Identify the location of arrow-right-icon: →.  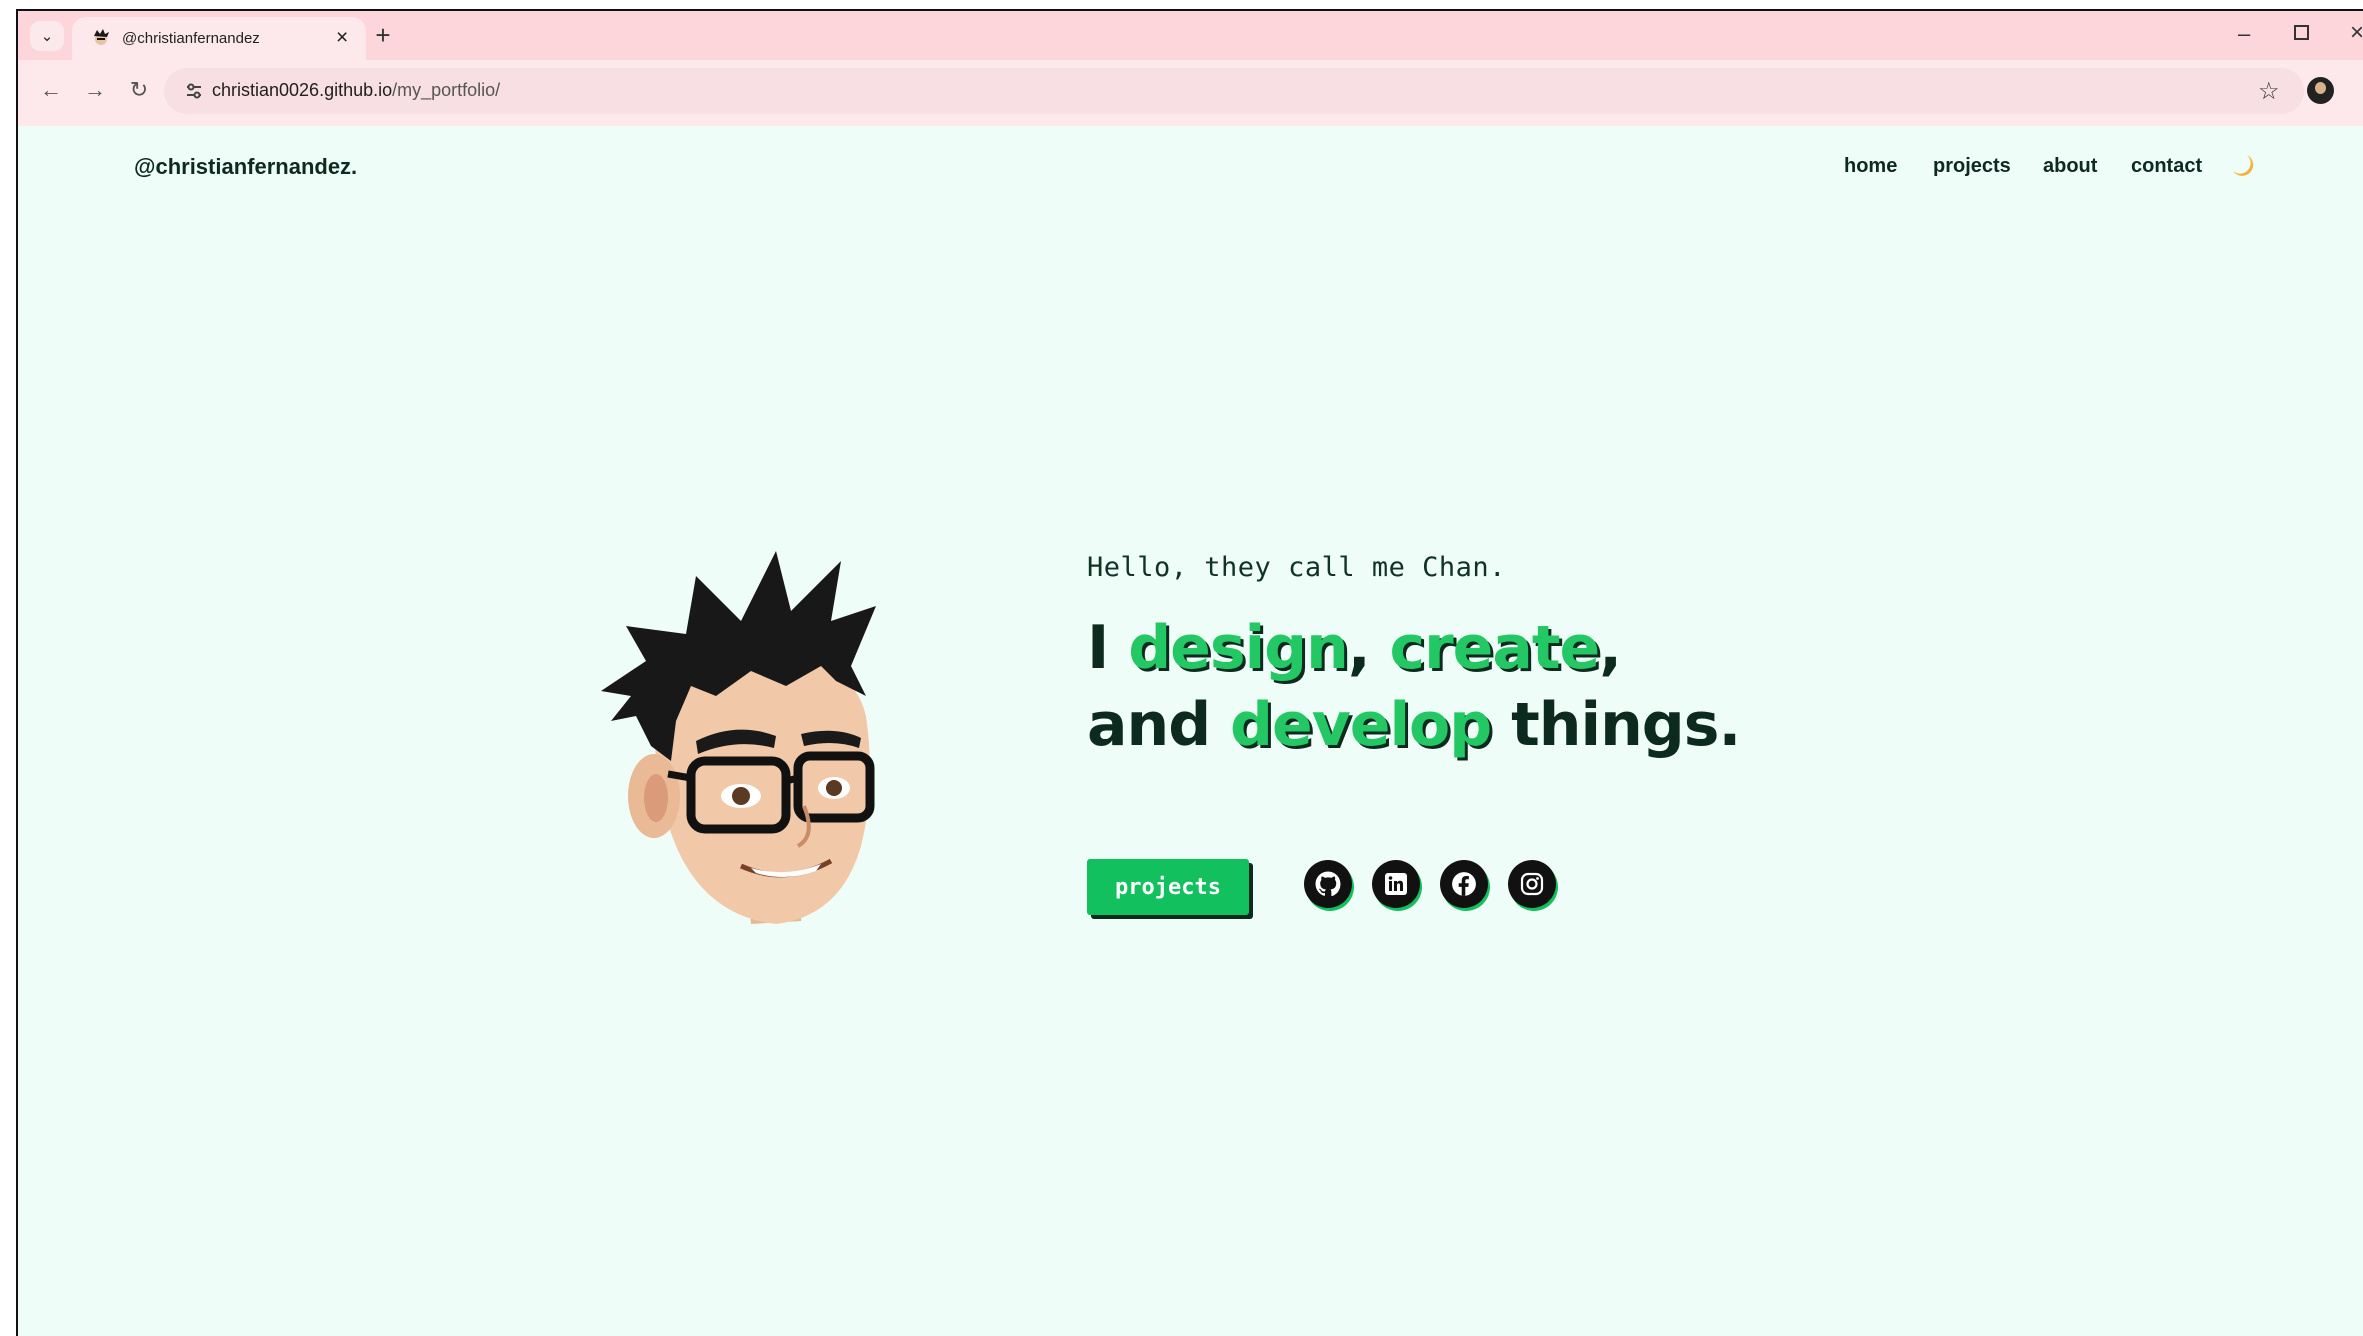
(95, 89).